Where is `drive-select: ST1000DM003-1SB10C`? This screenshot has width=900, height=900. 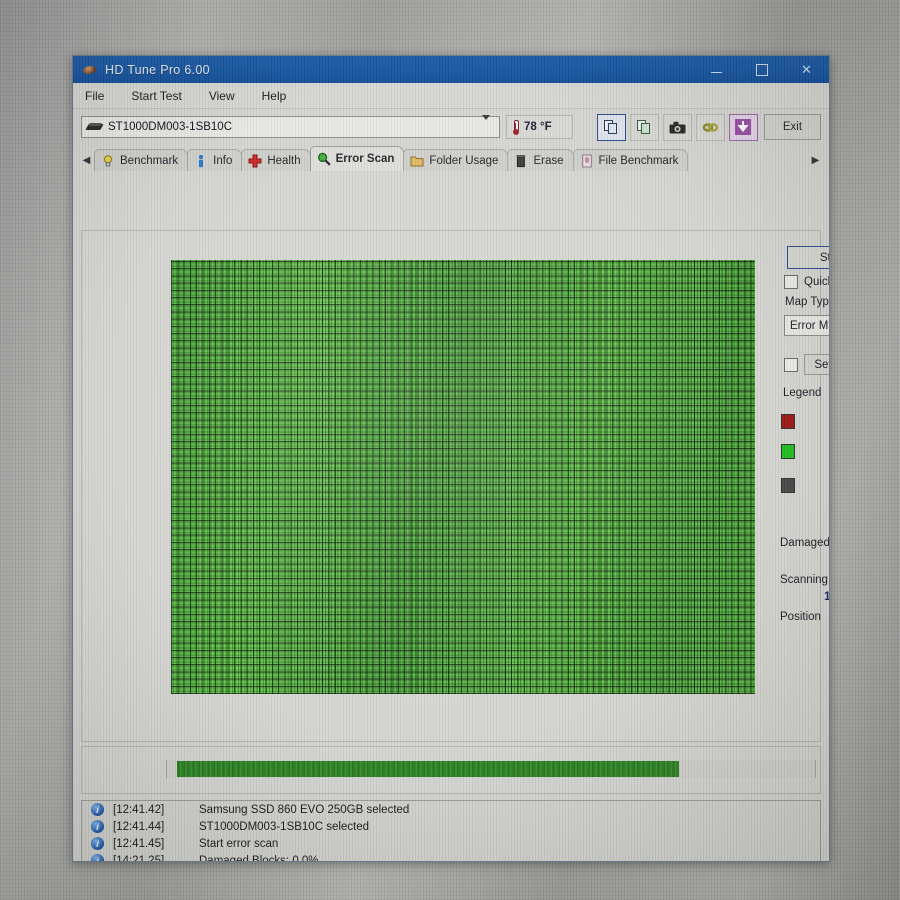 drive-select: ST1000DM003-1SB10C is located at coordinates (290, 126).